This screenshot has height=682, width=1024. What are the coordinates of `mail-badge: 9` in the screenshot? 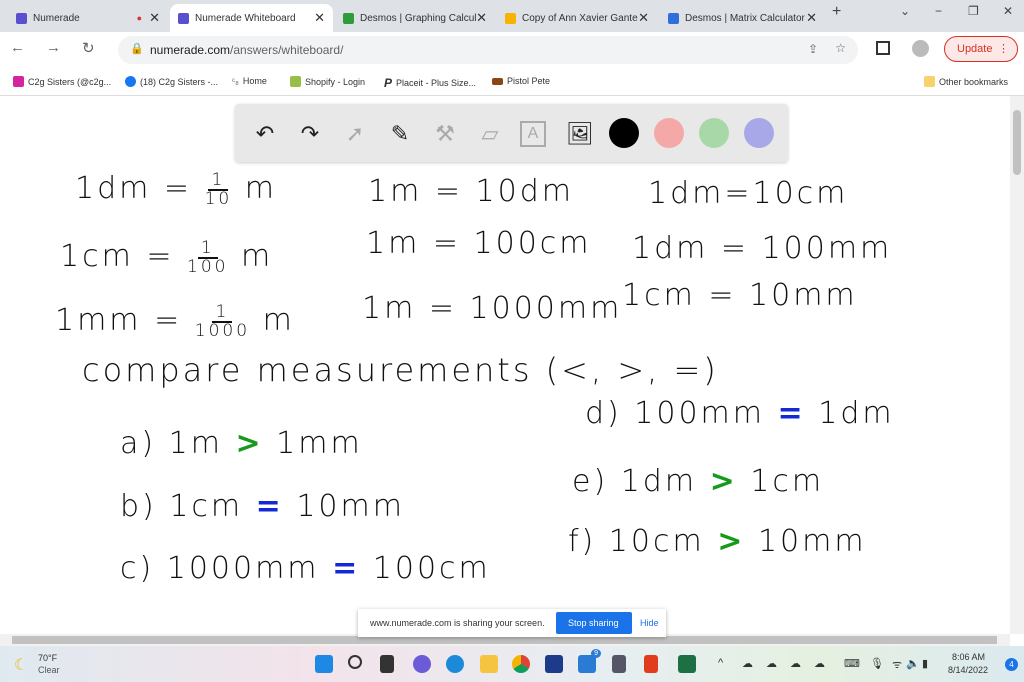 It's located at (596, 653).